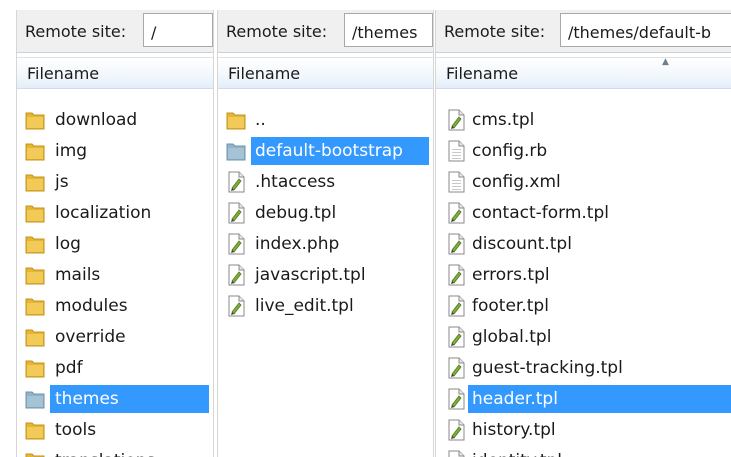  I want to click on file-list-item: header.tpl, so click(583, 398).